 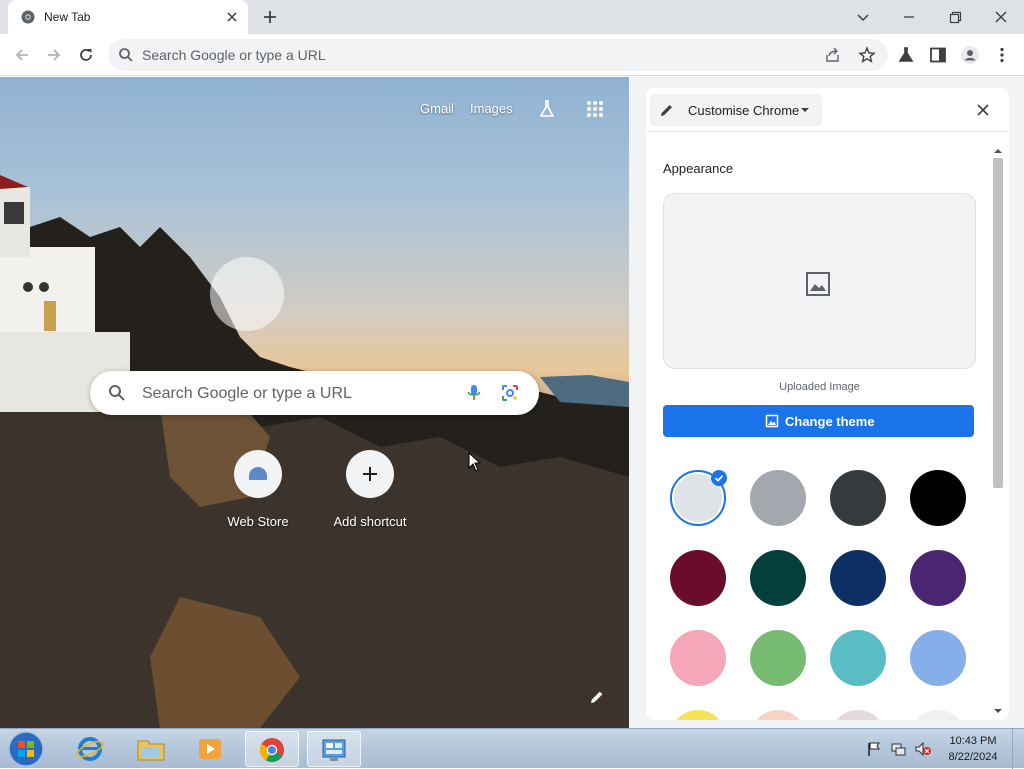 What do you see at coordinates (719, 478) in the screenshot?
I see `selected-check-icon` at bounding box center [719, 478].